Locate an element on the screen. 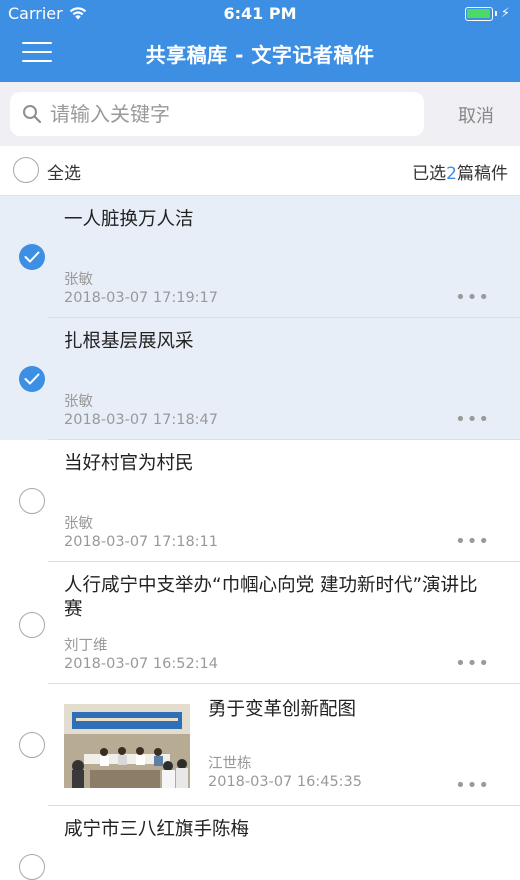 Image resolution: width=520 pixels, height=880 pixels. item-date: 2018-03-07 16:52:14 is located at coordinates (141, 664).